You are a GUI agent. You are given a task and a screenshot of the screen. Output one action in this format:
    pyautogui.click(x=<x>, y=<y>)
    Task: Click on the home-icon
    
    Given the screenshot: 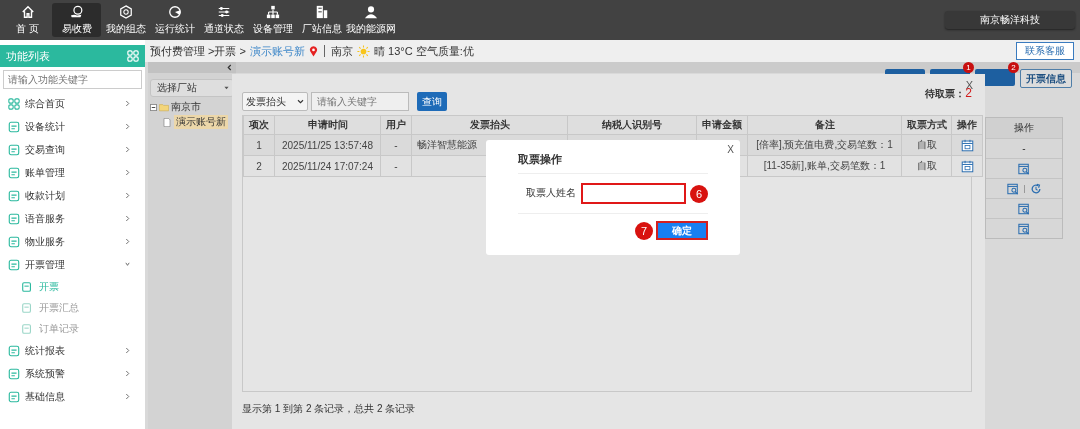 What is the action you would take?
    pyautogui.click(x=27, y=11)
    